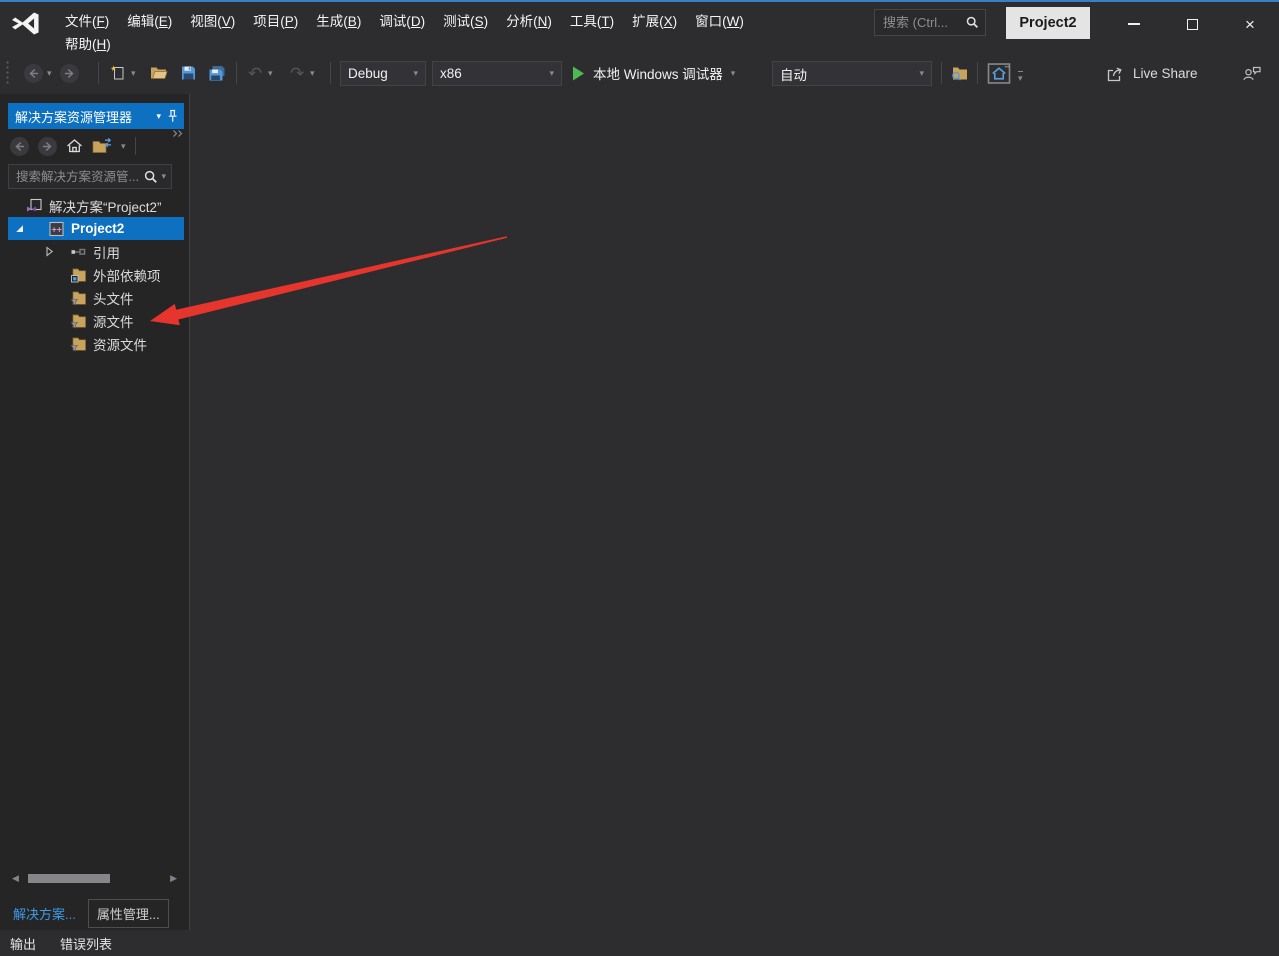 The height and width of the screenshot is (956, 1279). I want to click on save-all-button, so click(217, 73).